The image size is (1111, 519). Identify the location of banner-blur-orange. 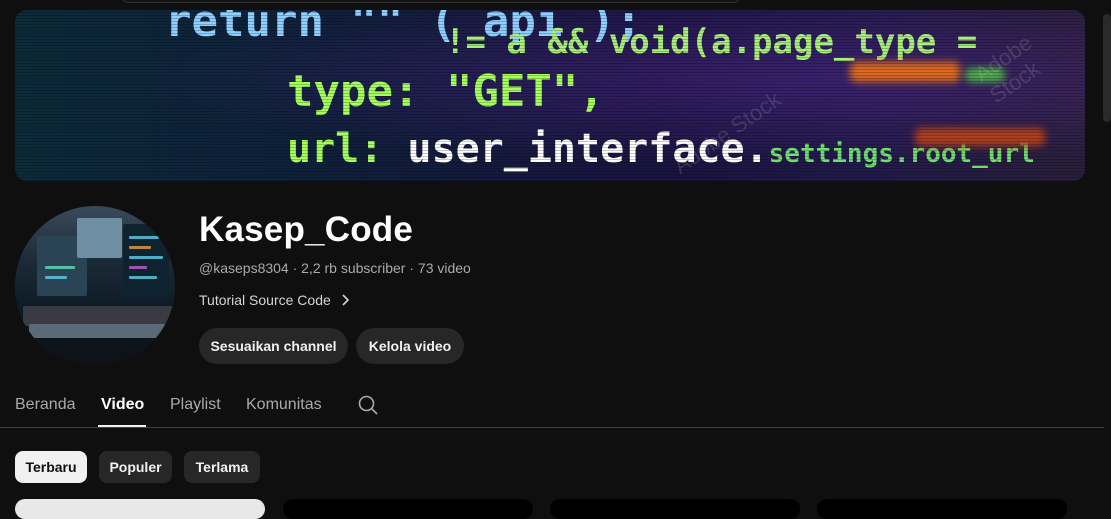
(905, 72).